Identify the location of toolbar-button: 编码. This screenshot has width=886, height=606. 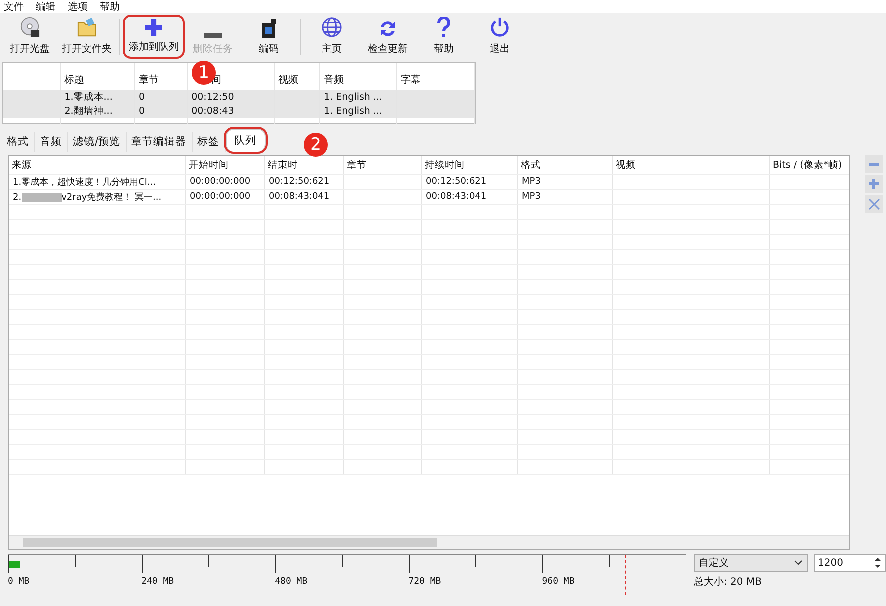
(269, 37).